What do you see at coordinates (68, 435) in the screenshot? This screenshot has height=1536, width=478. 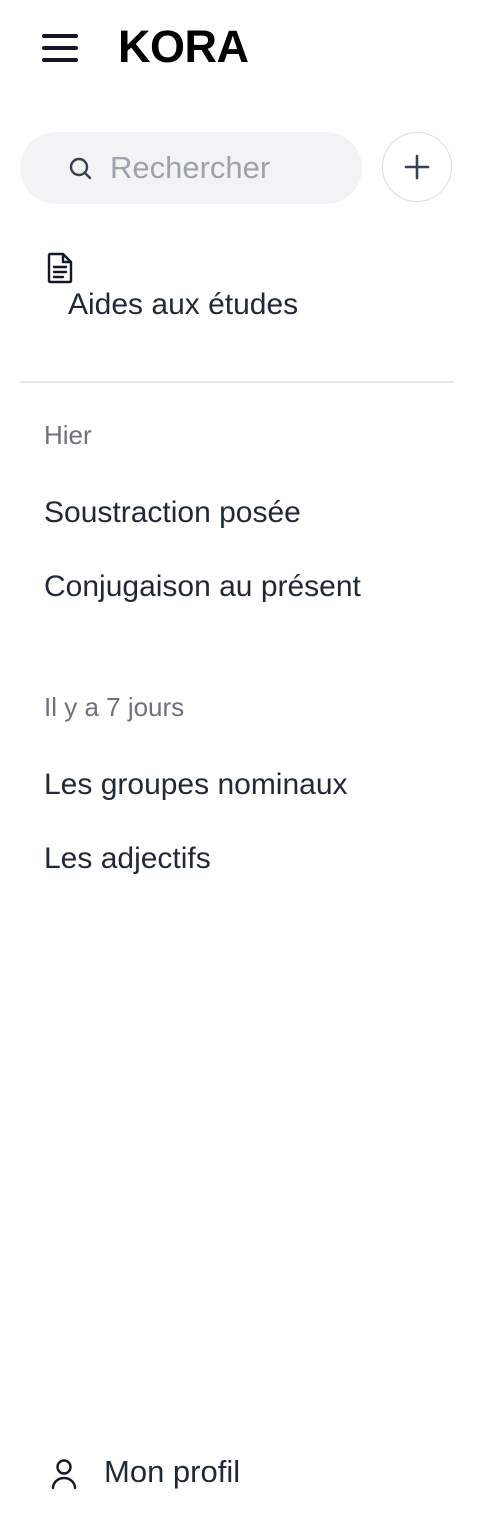 I see `history-section-label: Hier` at bounding box center [68, 435].